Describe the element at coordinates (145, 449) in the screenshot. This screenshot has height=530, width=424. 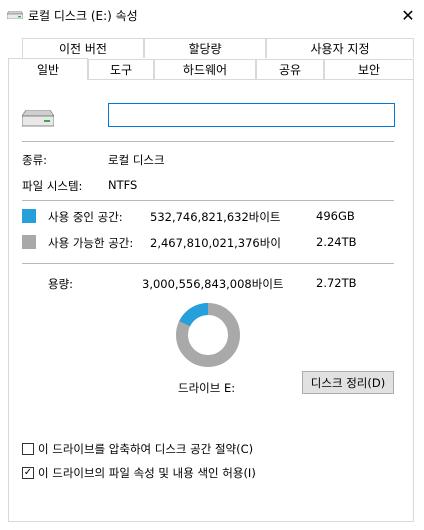
I see `compress-label: 이 드라이브를 압축하여 디스크 공간 절약(C)` at that location.